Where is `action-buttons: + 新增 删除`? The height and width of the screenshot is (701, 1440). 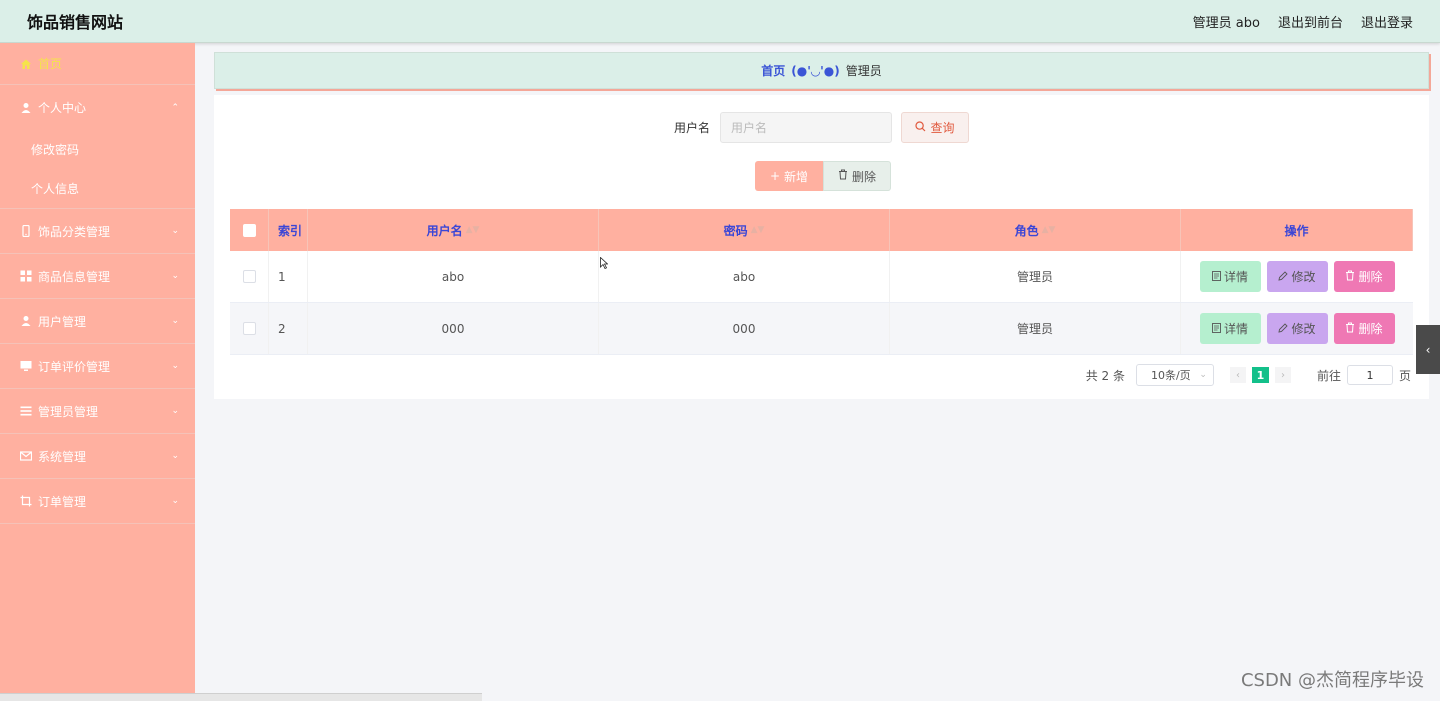 action-buttons: + 新增 删除 is located at coordinates (821, 176).